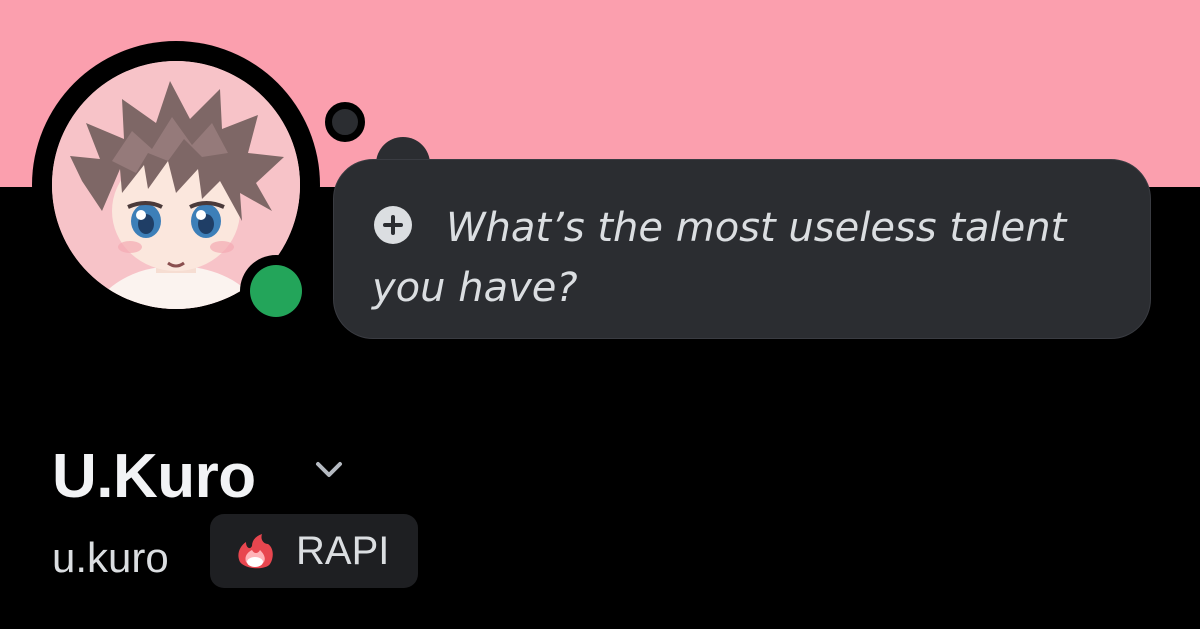  I want to click on thought-bubble-dot-small, so click(345, 122).